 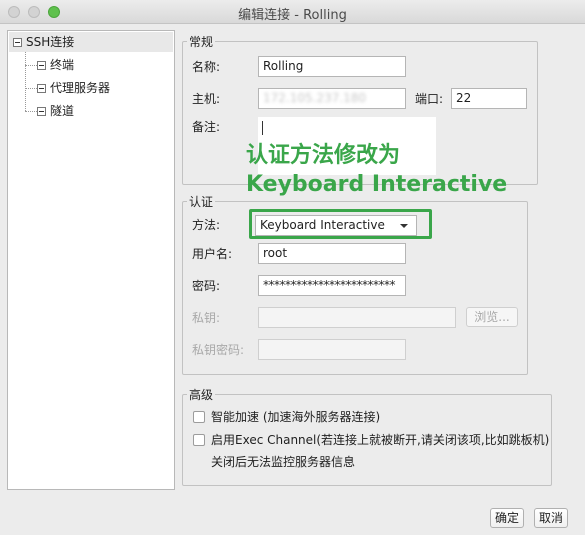 What do you see at coordinates (199, 417) in the screenshot?
I see `smart-accel-checkbox` at bounding box center [199, 417].